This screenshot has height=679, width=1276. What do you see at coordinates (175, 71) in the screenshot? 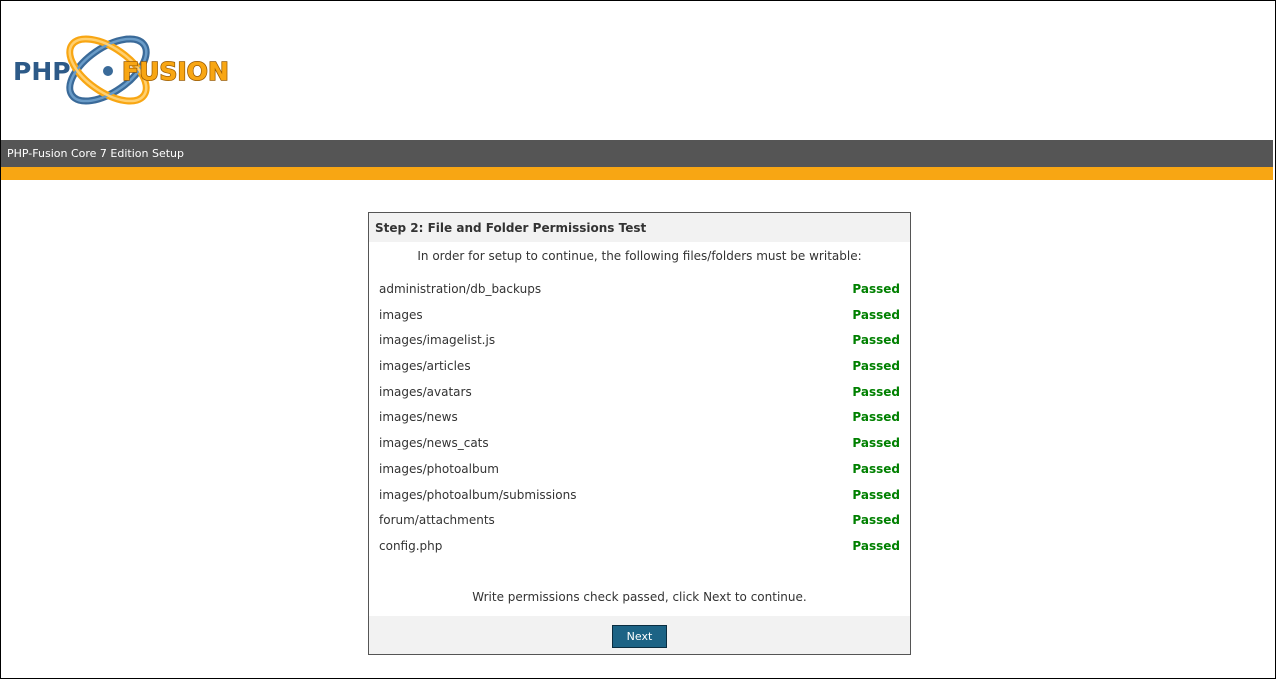
I see `logo-text-fusion: FUSION` at bounding box center [175, 71].